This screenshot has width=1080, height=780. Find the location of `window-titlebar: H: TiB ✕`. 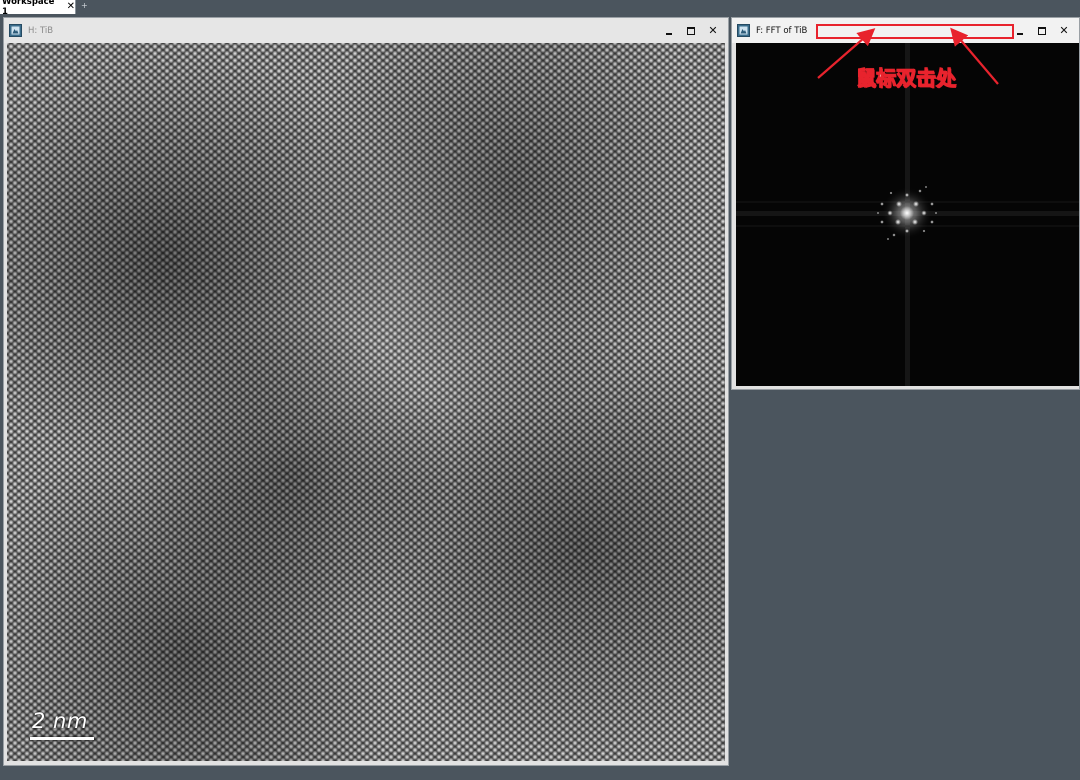

window-titlebar: H: TiB ✕ is located at coordinates (366, 30).